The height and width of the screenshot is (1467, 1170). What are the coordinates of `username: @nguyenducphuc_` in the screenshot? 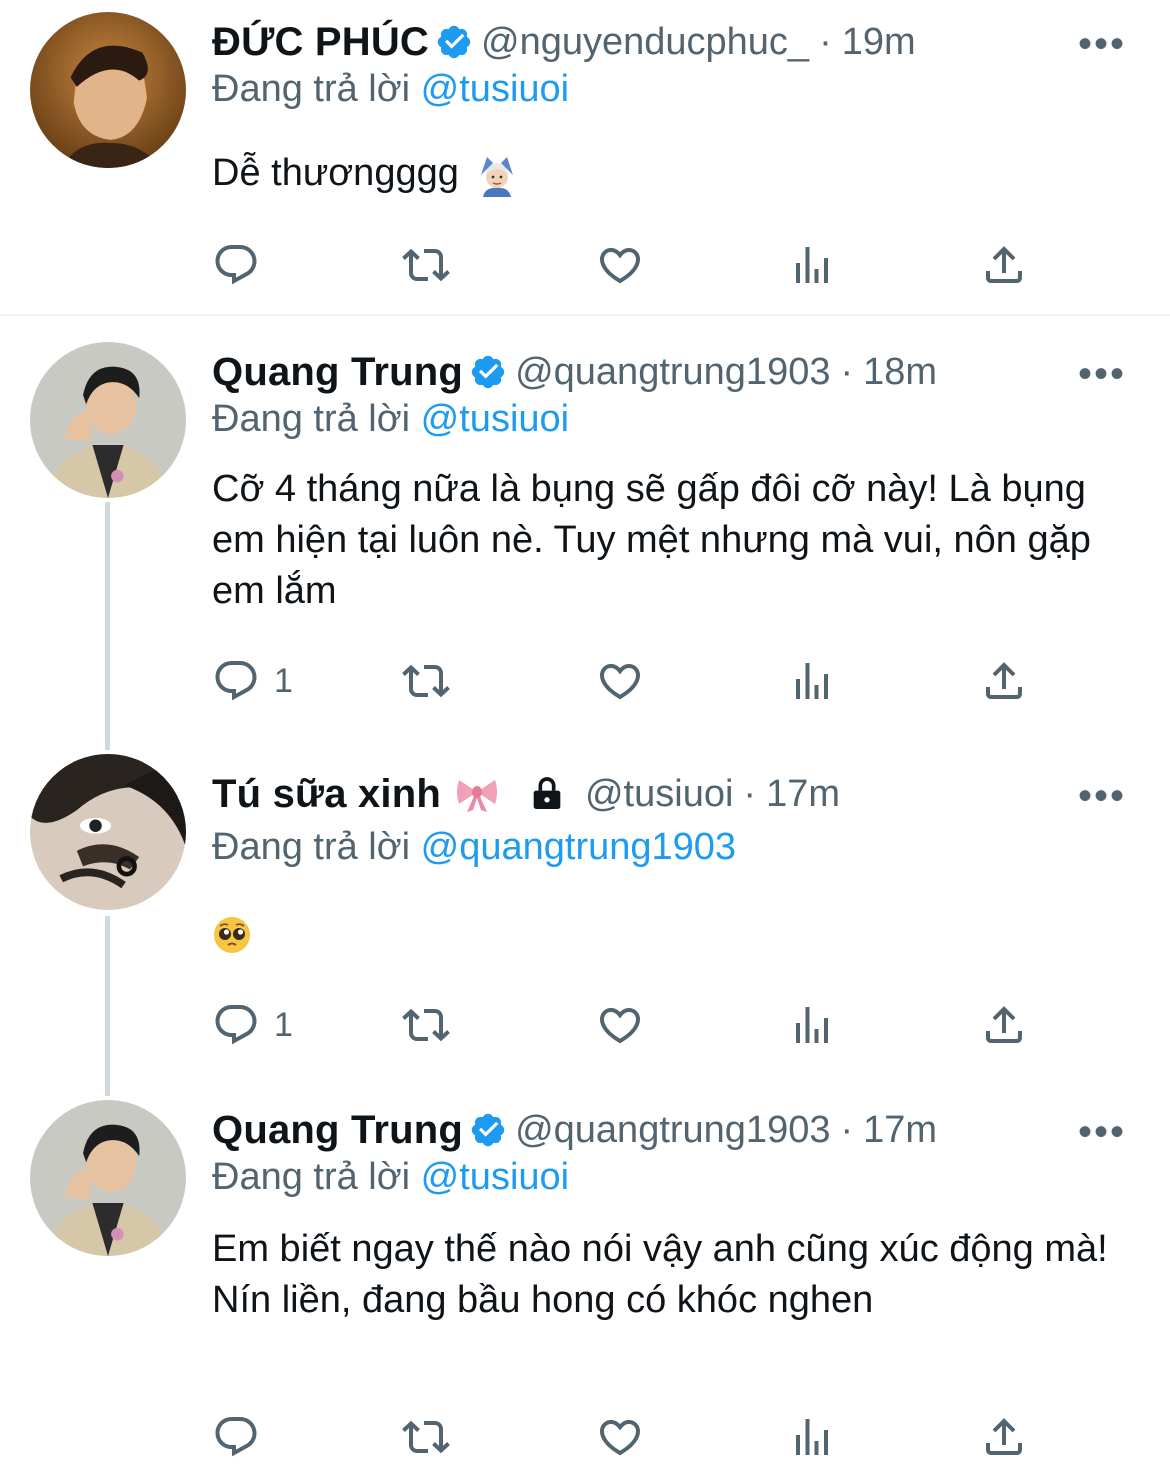 It's located at (645, 42).